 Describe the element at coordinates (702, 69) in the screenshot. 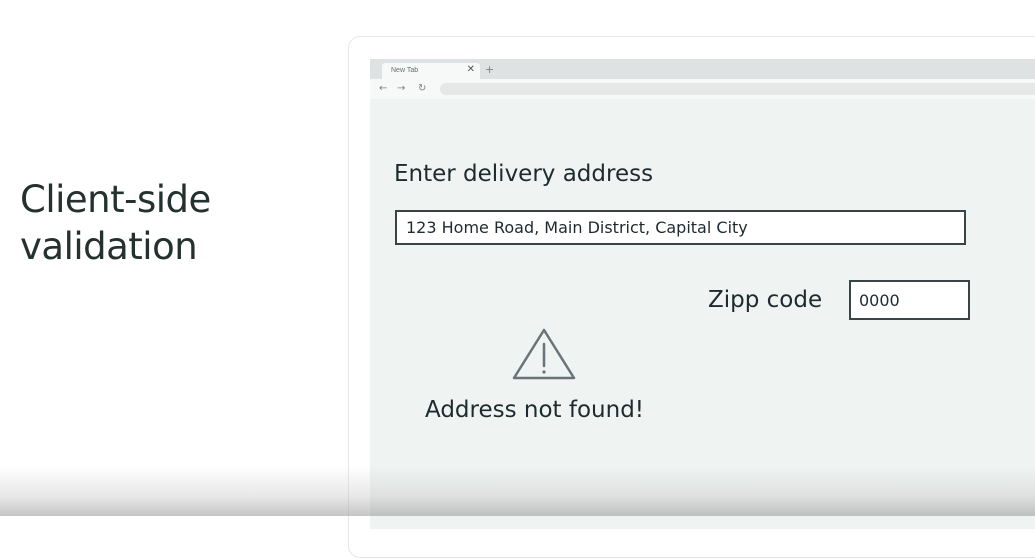

I see `tab-strip: New Tab ✕ +` at that location.